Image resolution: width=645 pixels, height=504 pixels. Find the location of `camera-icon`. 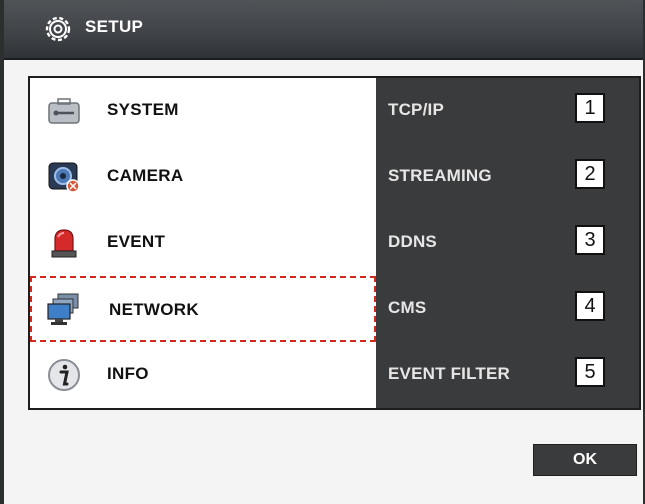

camera-icon is located at coordinates (64, 177).